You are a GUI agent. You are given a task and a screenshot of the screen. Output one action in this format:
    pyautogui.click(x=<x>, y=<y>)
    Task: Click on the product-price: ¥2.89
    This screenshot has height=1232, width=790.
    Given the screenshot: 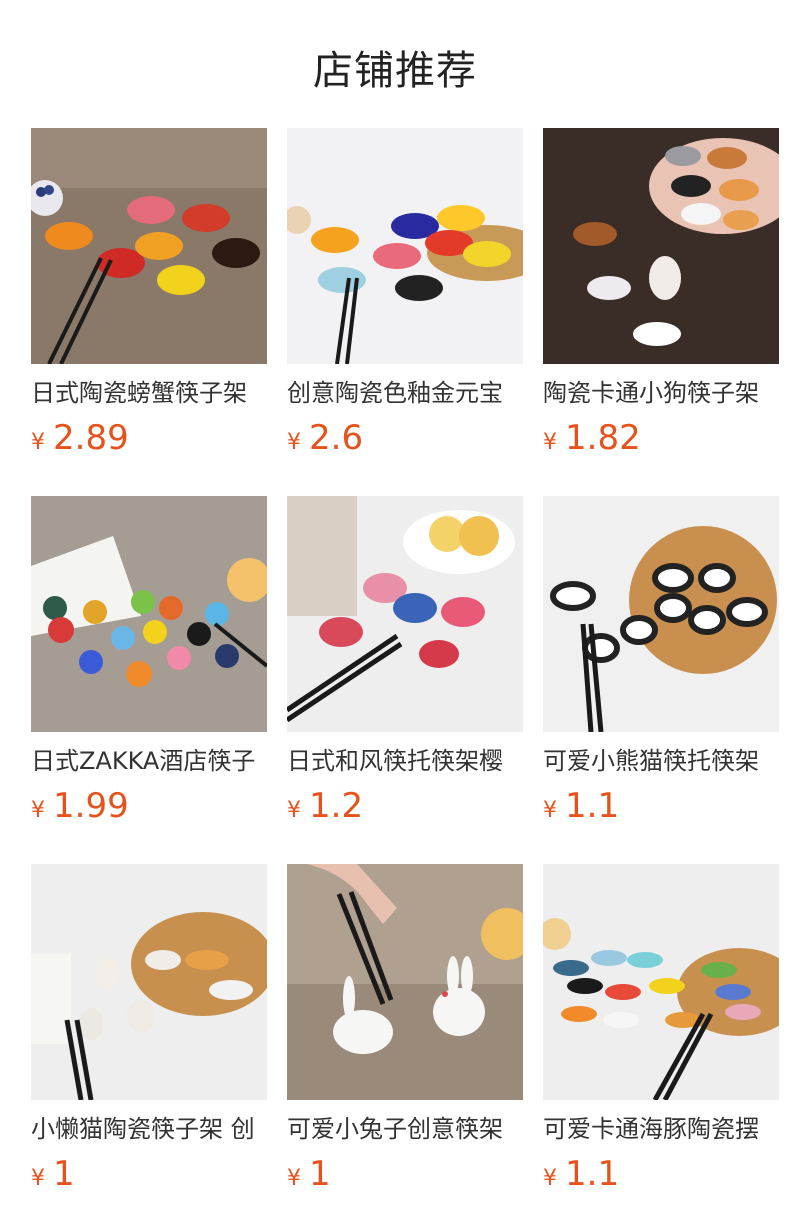 What is the action you would take?
    pyautogui.click(x=149, y=438)
    